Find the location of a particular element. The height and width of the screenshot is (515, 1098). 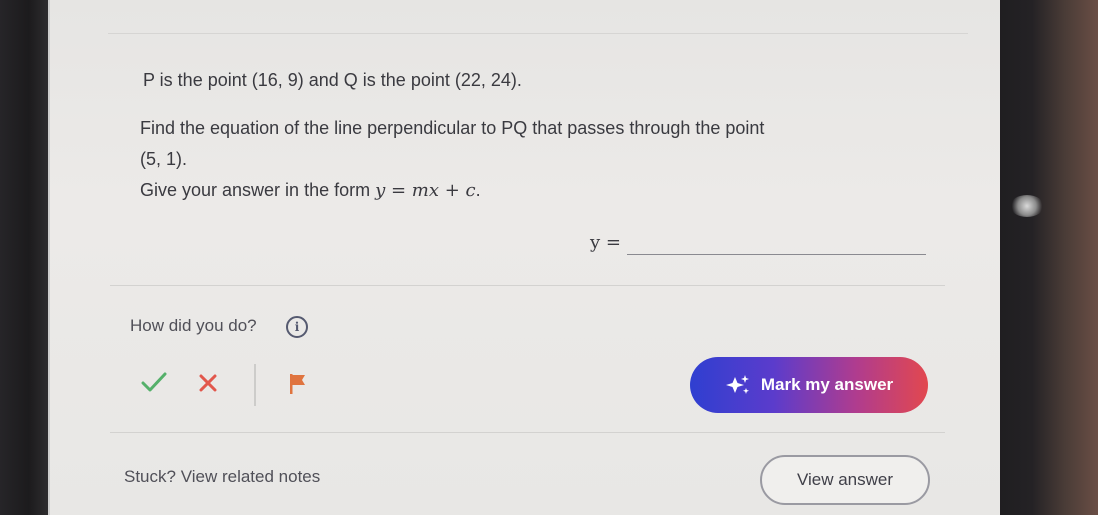

cross-icon is located at coordinates (208, 385).